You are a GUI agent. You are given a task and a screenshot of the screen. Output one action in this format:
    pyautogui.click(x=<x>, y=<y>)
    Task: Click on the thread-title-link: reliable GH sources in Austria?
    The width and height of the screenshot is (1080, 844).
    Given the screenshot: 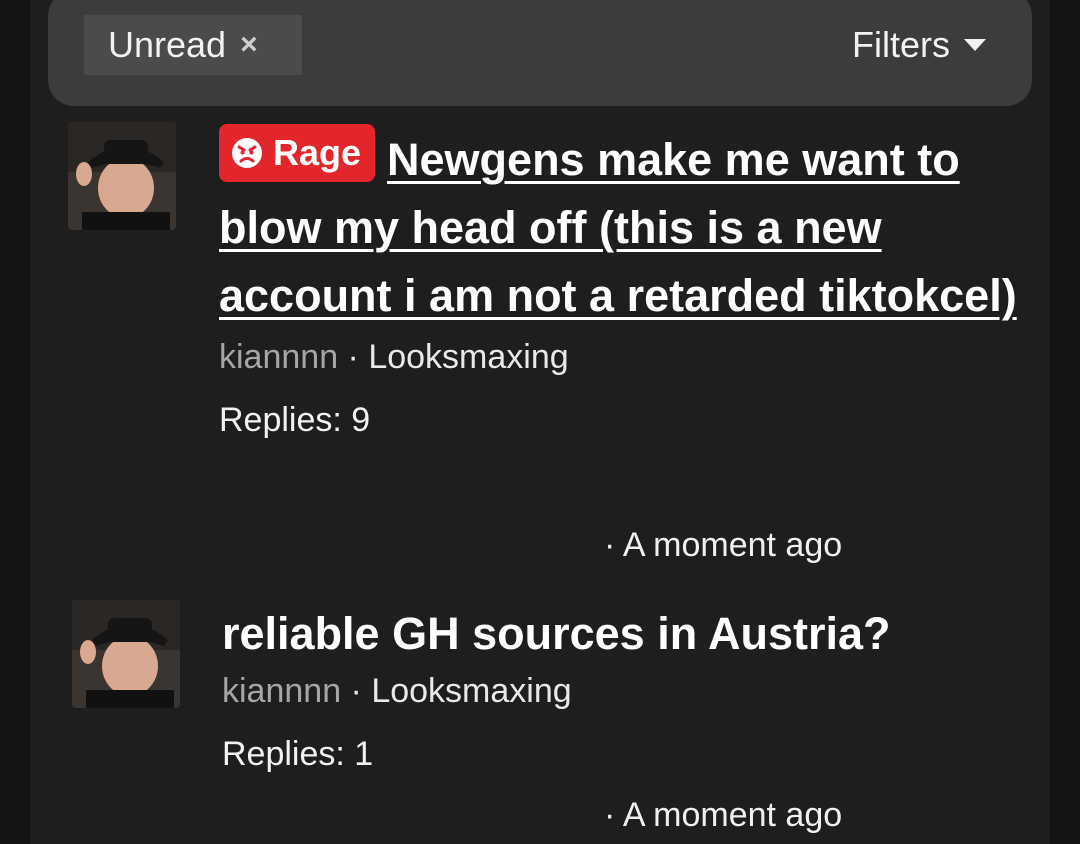 What is the action you would take?
    pyautogui.click(x=556, y=633)
    